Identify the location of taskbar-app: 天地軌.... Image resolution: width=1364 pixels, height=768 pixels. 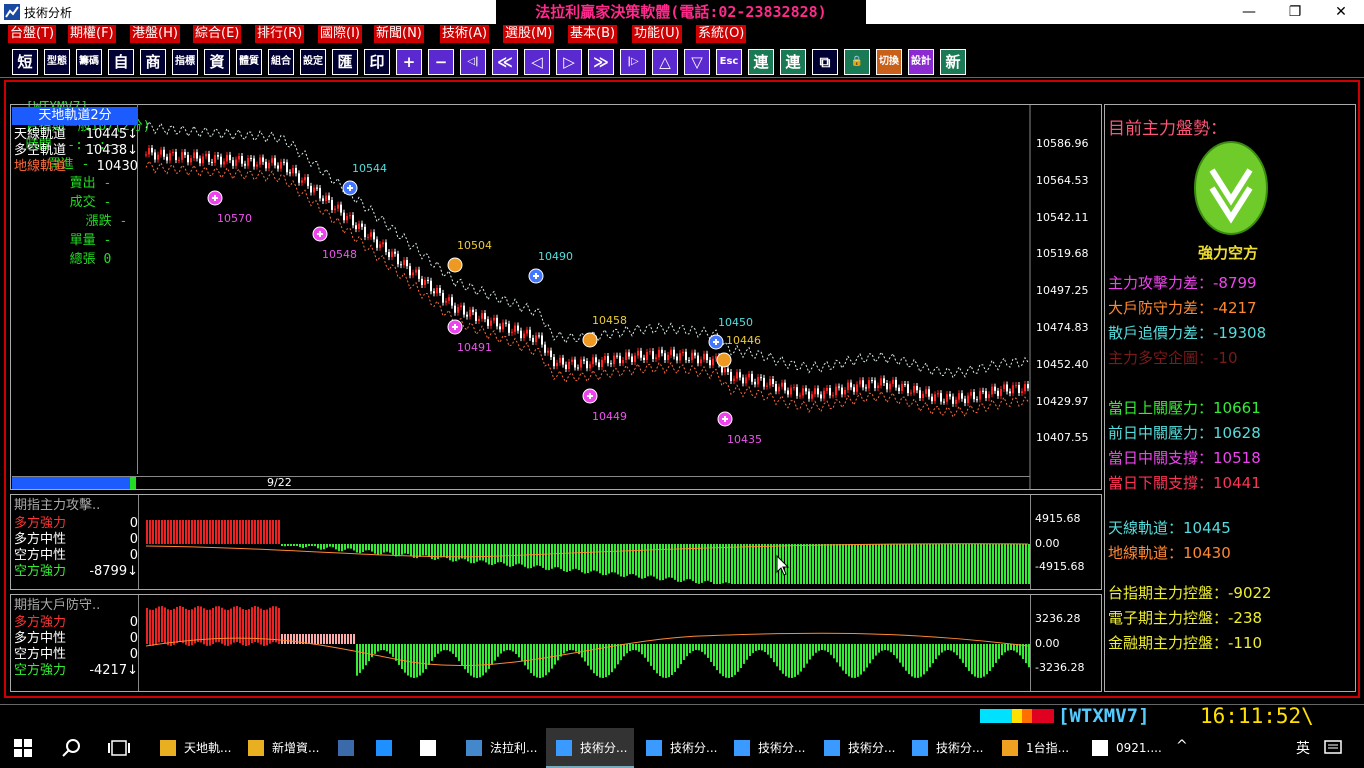
(193, 748).